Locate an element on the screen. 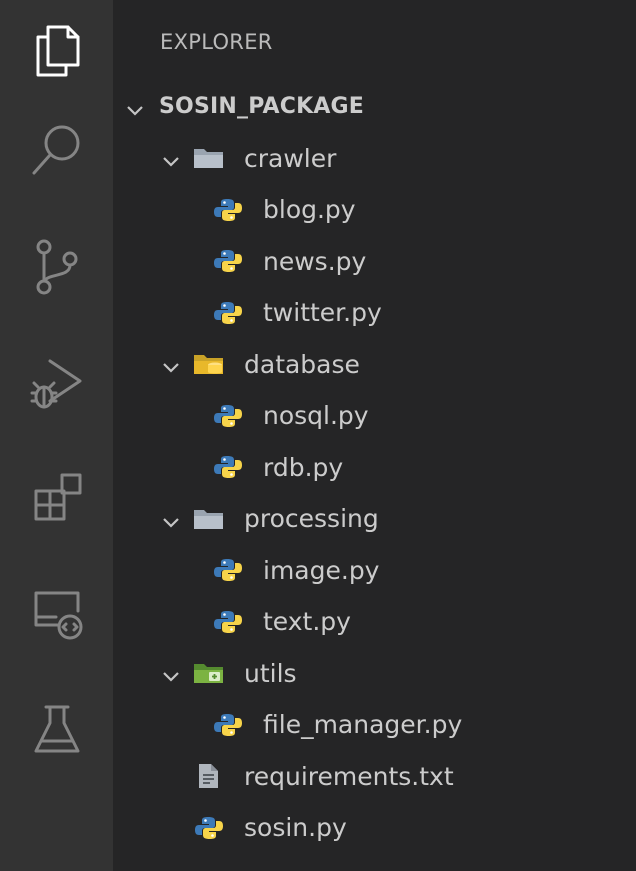 The height and width of the screenshot is (871, 636). run-debug-icon is located at coordinates (55, 384).